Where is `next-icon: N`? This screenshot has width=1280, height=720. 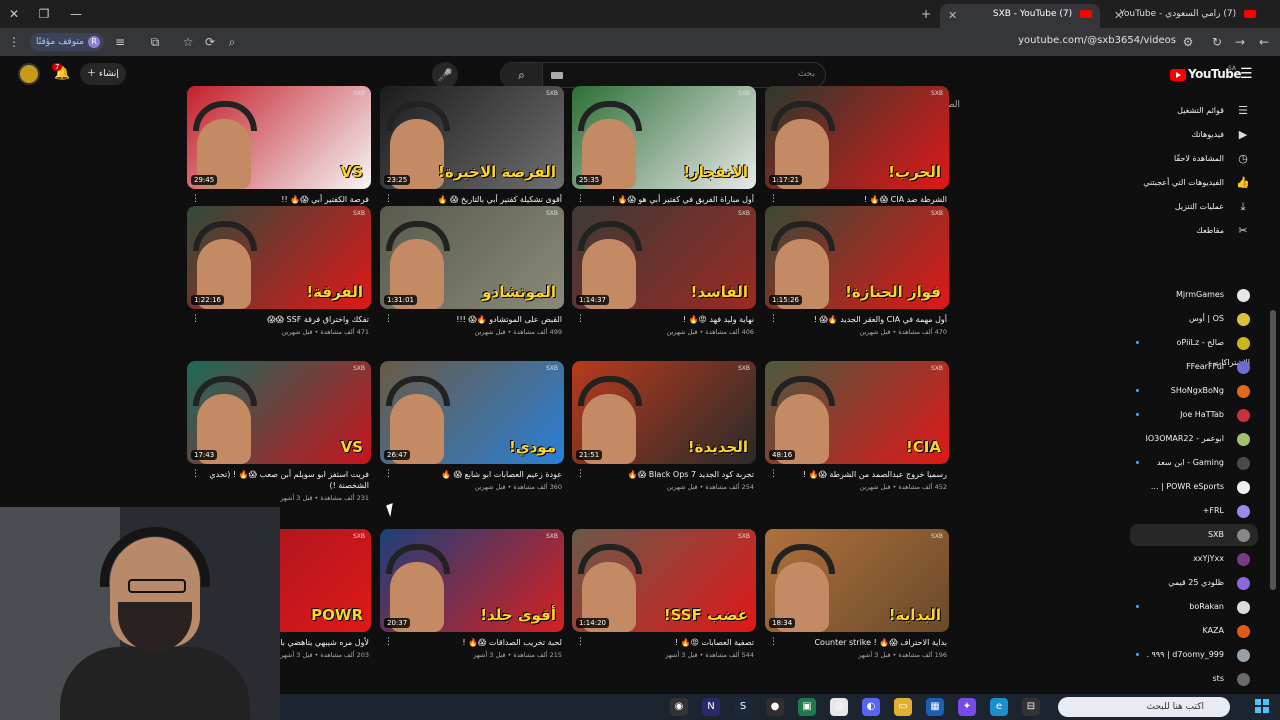 next-icon: N is located at coordinates (711, 707).